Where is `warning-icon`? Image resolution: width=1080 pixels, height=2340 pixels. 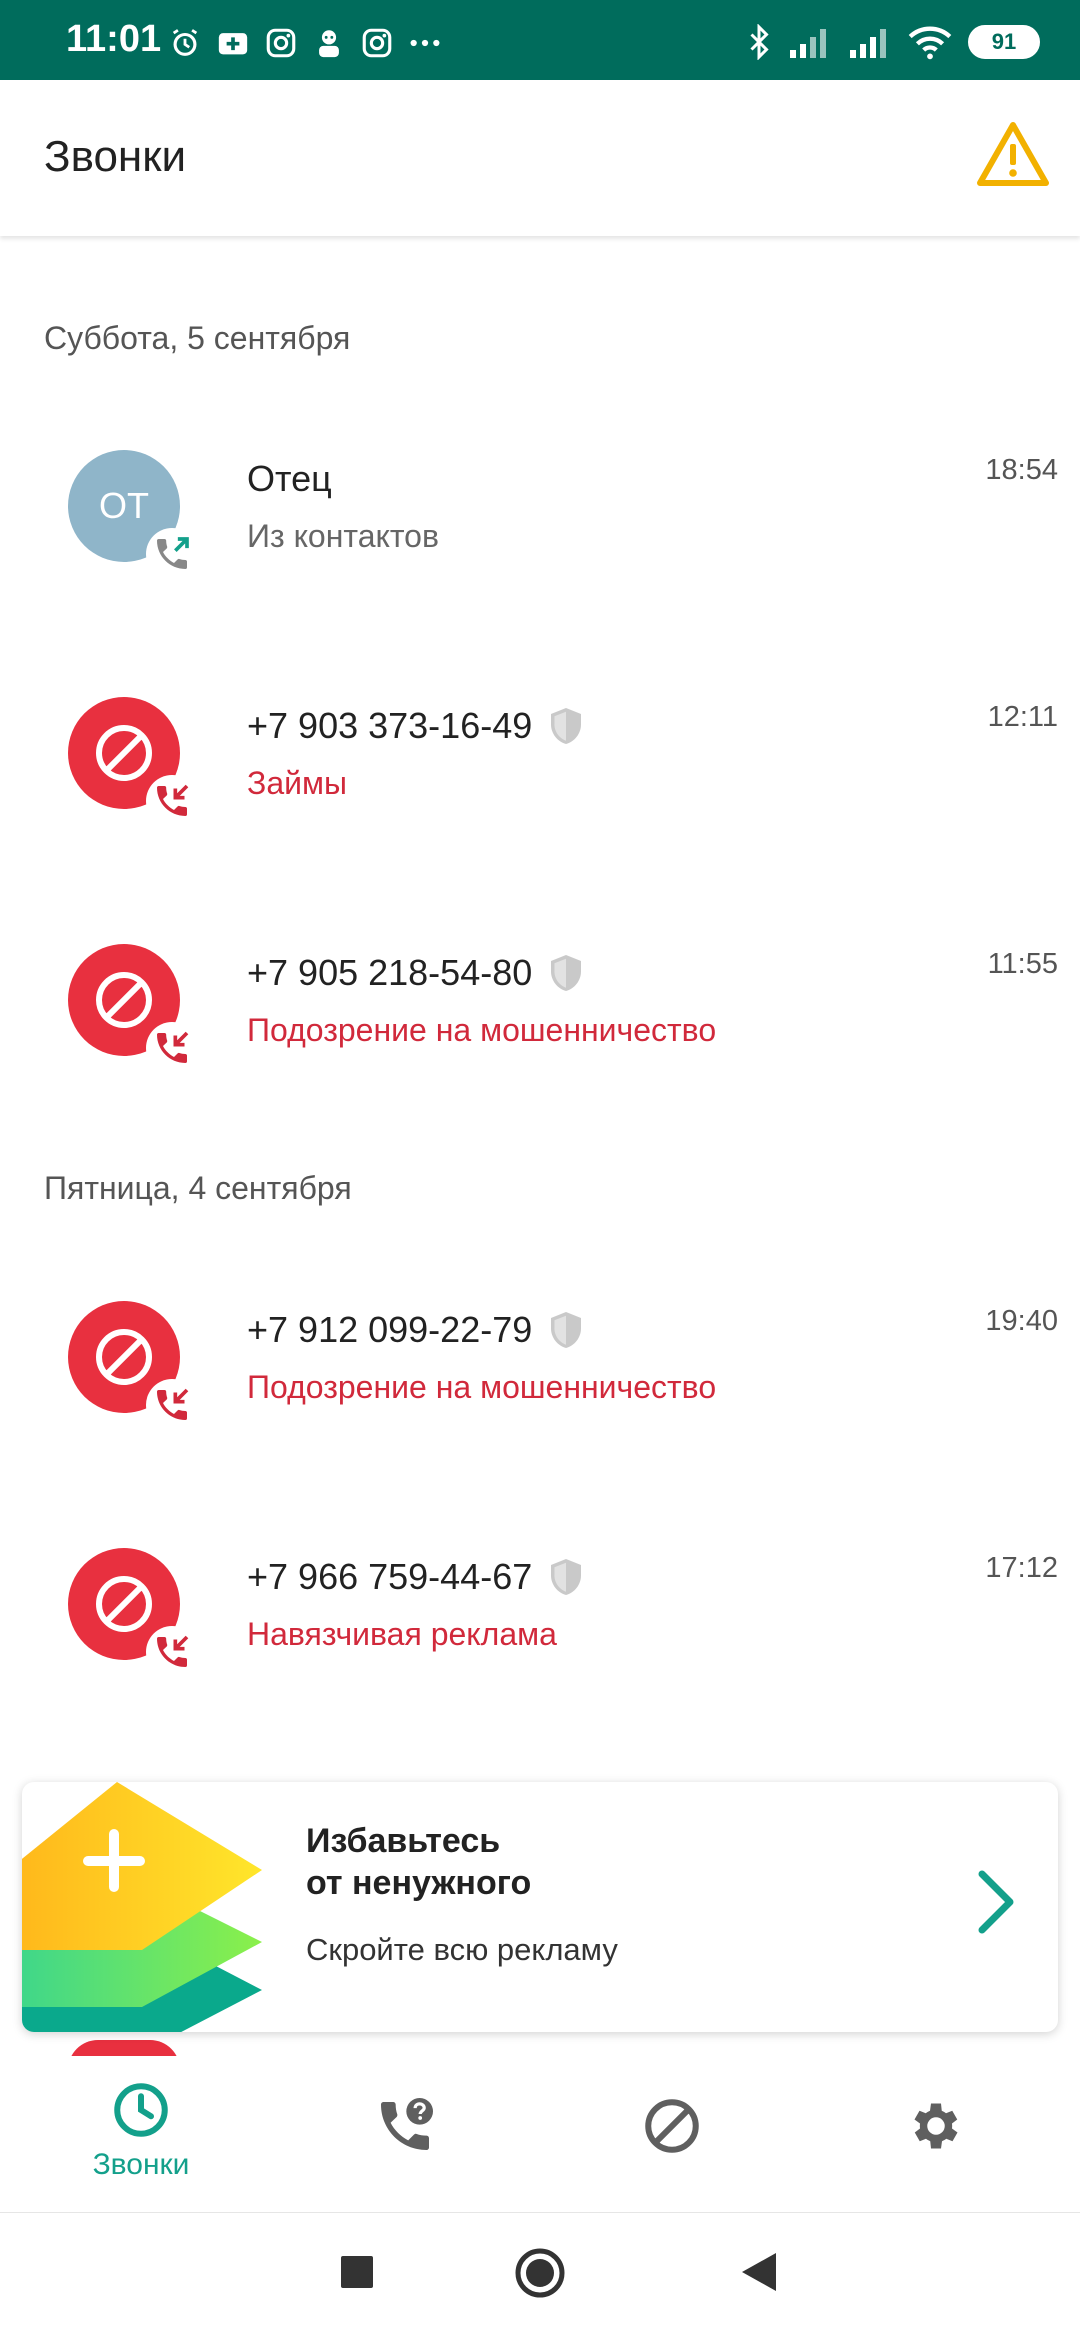
warning-icon is located at coordinates (1013, 154).